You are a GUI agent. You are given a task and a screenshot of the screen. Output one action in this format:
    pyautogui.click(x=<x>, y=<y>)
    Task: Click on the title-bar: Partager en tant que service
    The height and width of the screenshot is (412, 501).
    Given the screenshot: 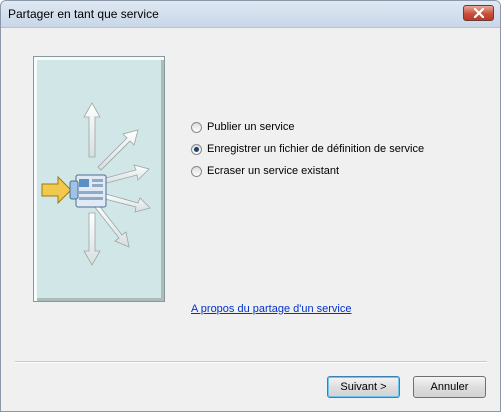 What is the action you would take?
    pyautogui.click(x=250, y=14)
    